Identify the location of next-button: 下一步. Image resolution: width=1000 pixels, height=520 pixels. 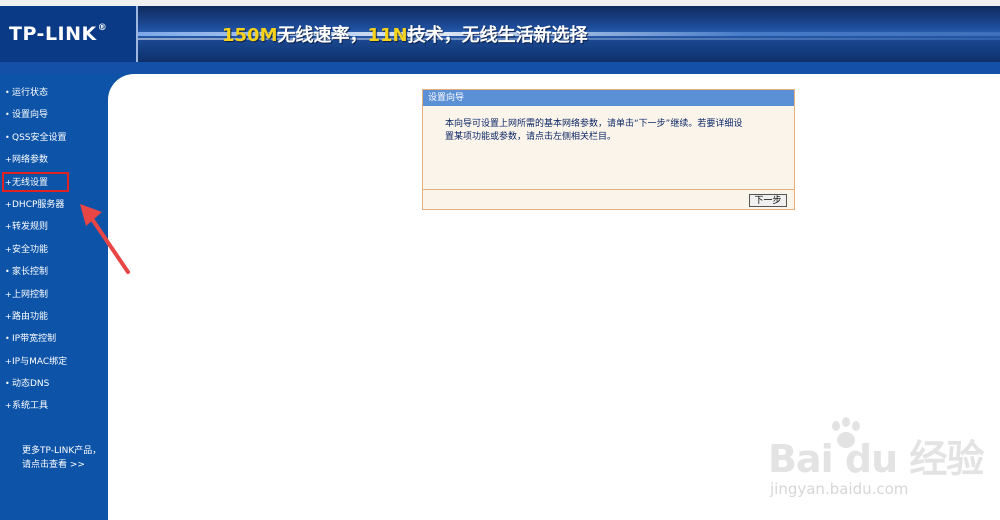
(768, 200).